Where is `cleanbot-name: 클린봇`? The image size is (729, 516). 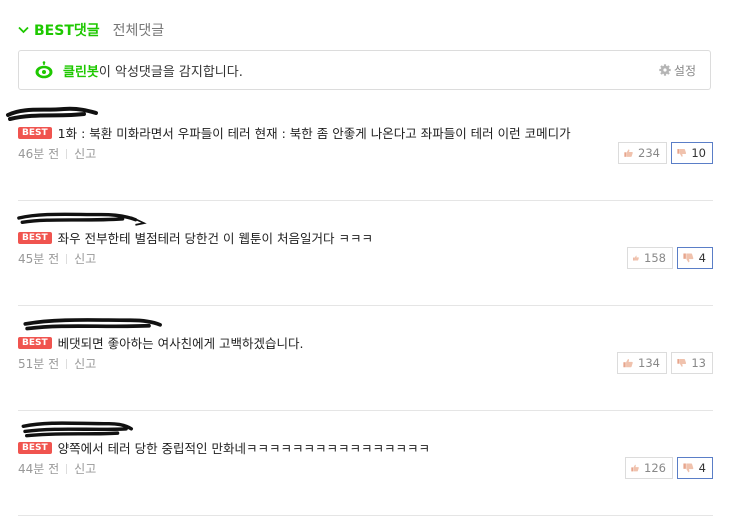 cleanbot-name: 클린봇 is located at coordinates (81, 72).